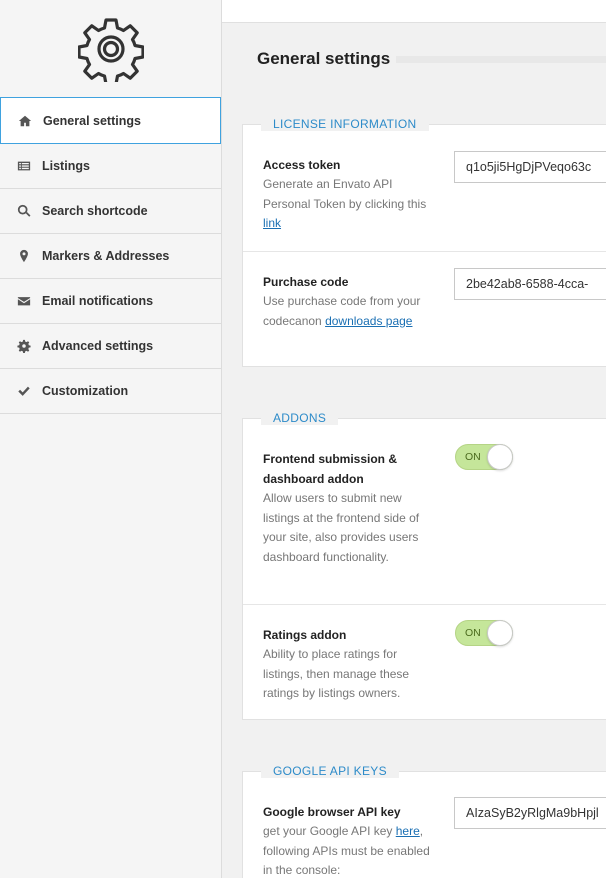 The height and width of the screenshot is (878, 606). Describe the element at coordinates (329, 831) in the screenshot. I see `description-text: get your Google API key` at that location.